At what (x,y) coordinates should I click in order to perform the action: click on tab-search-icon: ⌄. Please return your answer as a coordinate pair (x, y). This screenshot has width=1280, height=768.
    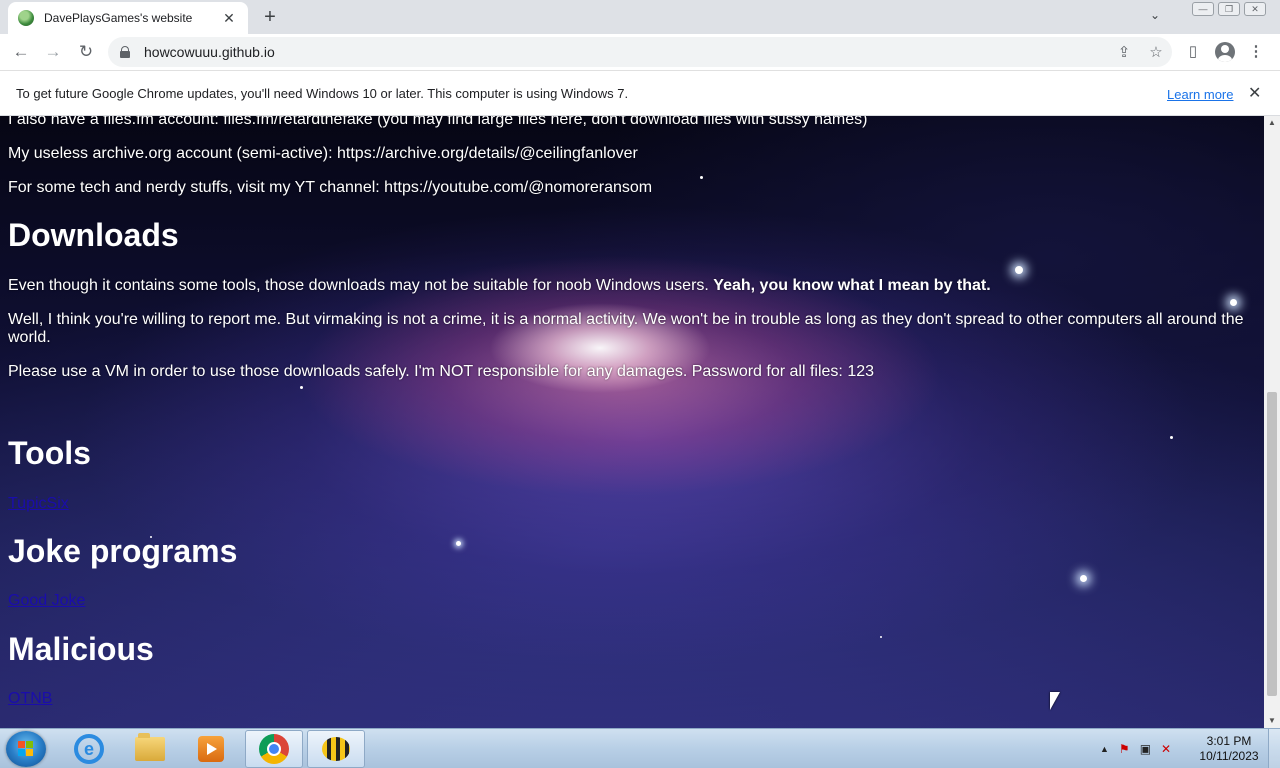
    Looking at the image, I should click on (1155, 15).